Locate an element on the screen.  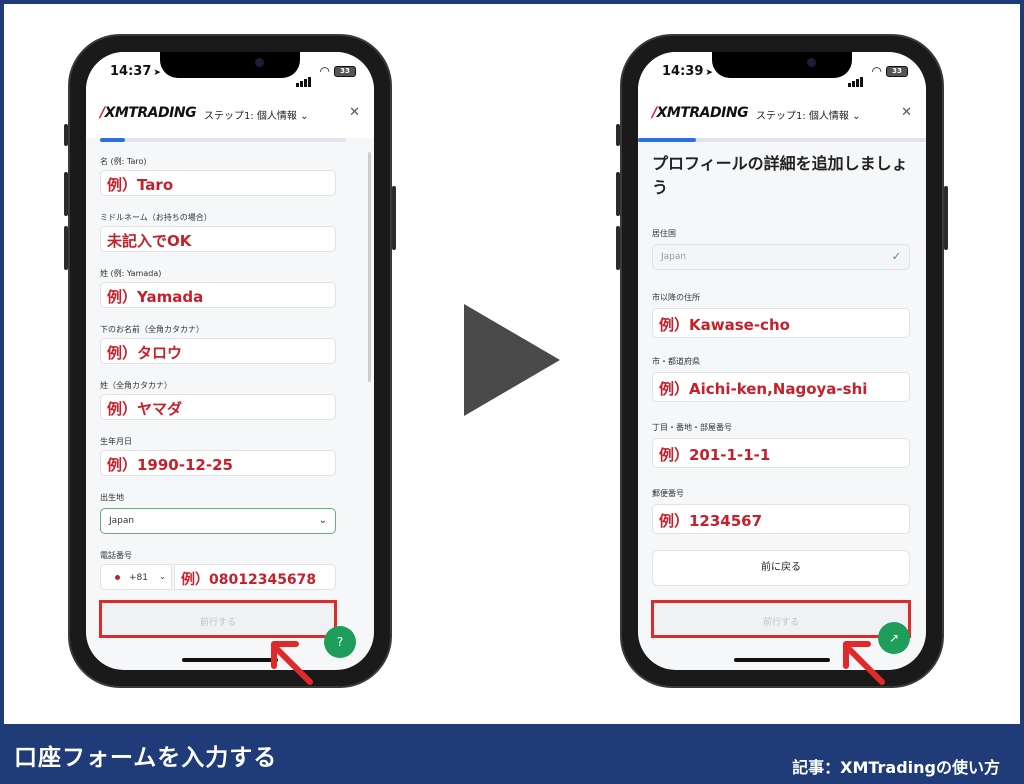
middle-name-input: 未記入でOK is located at coordinates (218, 239).